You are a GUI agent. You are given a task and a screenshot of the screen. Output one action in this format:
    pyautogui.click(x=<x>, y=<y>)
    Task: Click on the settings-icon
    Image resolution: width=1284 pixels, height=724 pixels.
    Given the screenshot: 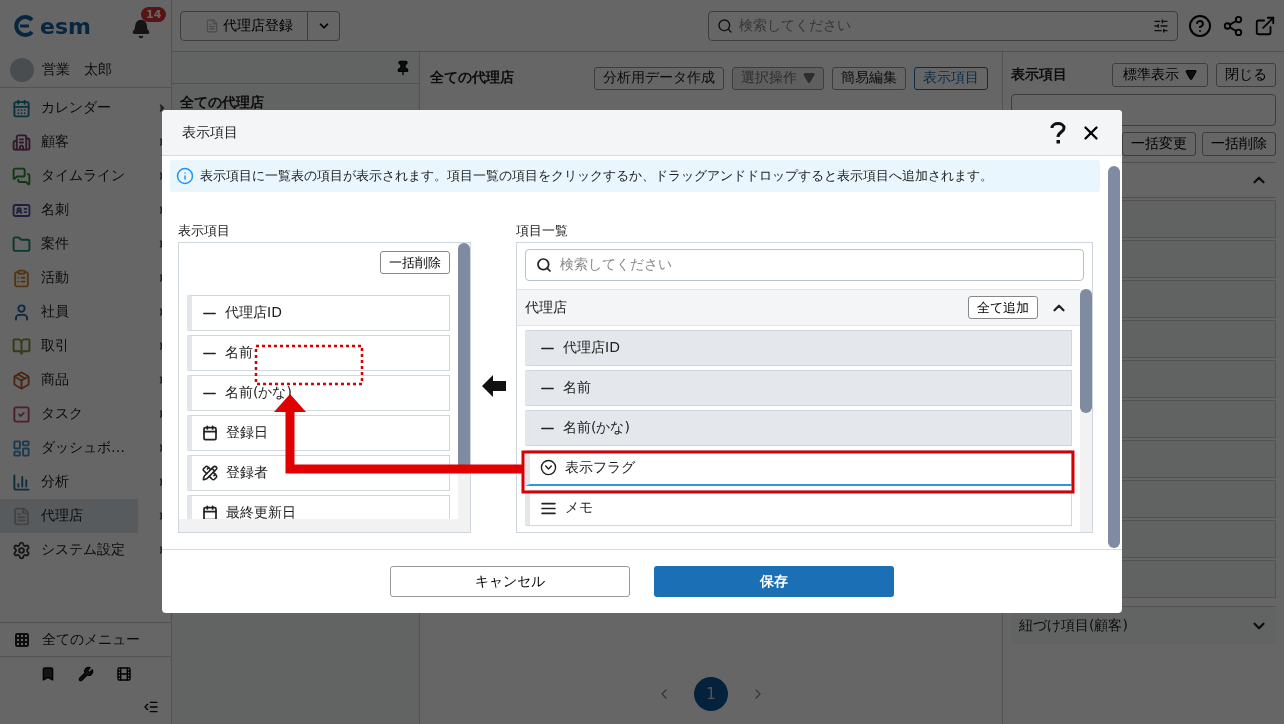 What is the action you would take?
    pyautogui.click(x=21, y=550)
    